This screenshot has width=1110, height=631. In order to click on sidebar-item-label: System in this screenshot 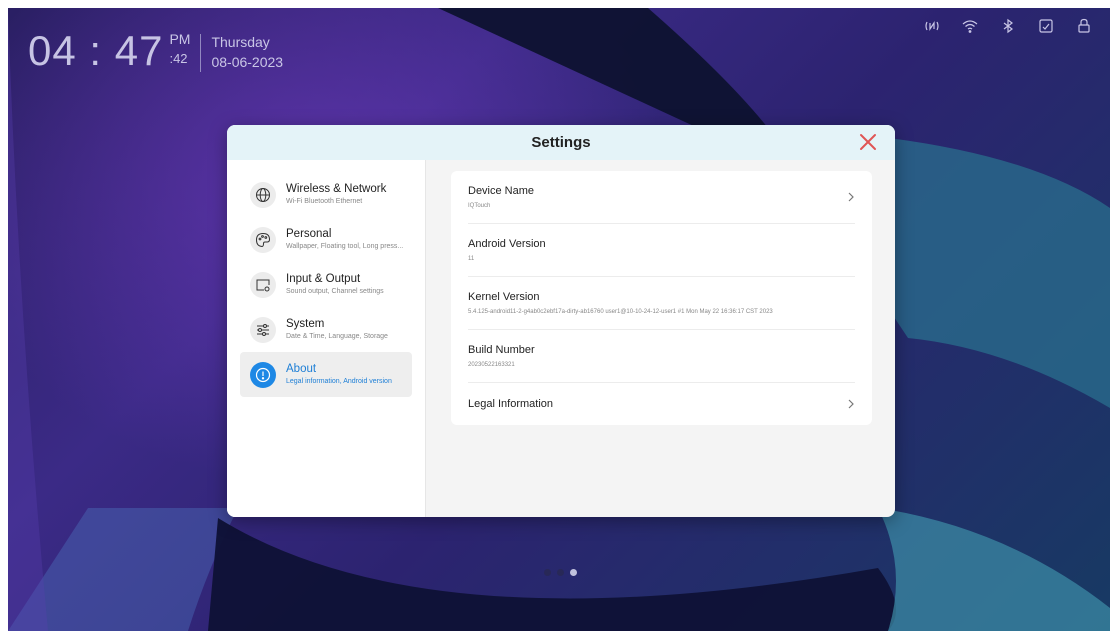, I will do `click(305, 324)`.